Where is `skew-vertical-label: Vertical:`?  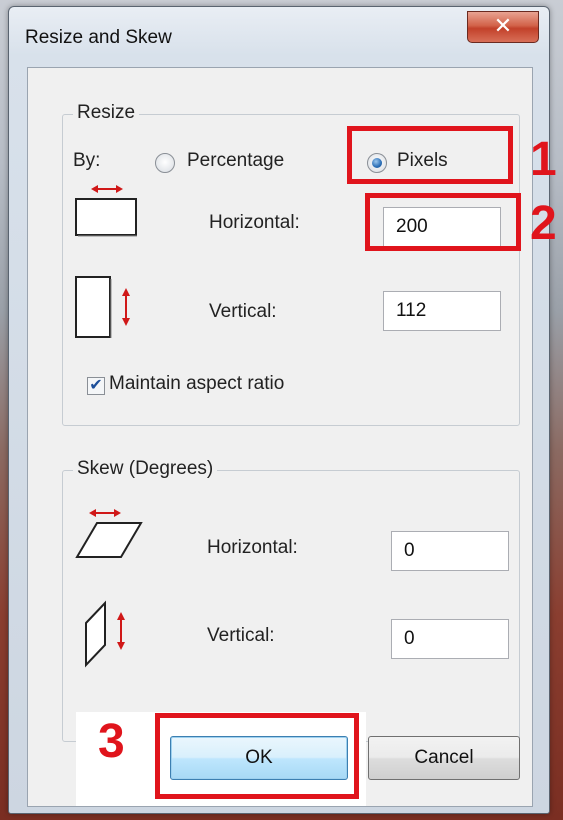
skew-vertical-label: Vertical: is located at coordinates (241, 635).